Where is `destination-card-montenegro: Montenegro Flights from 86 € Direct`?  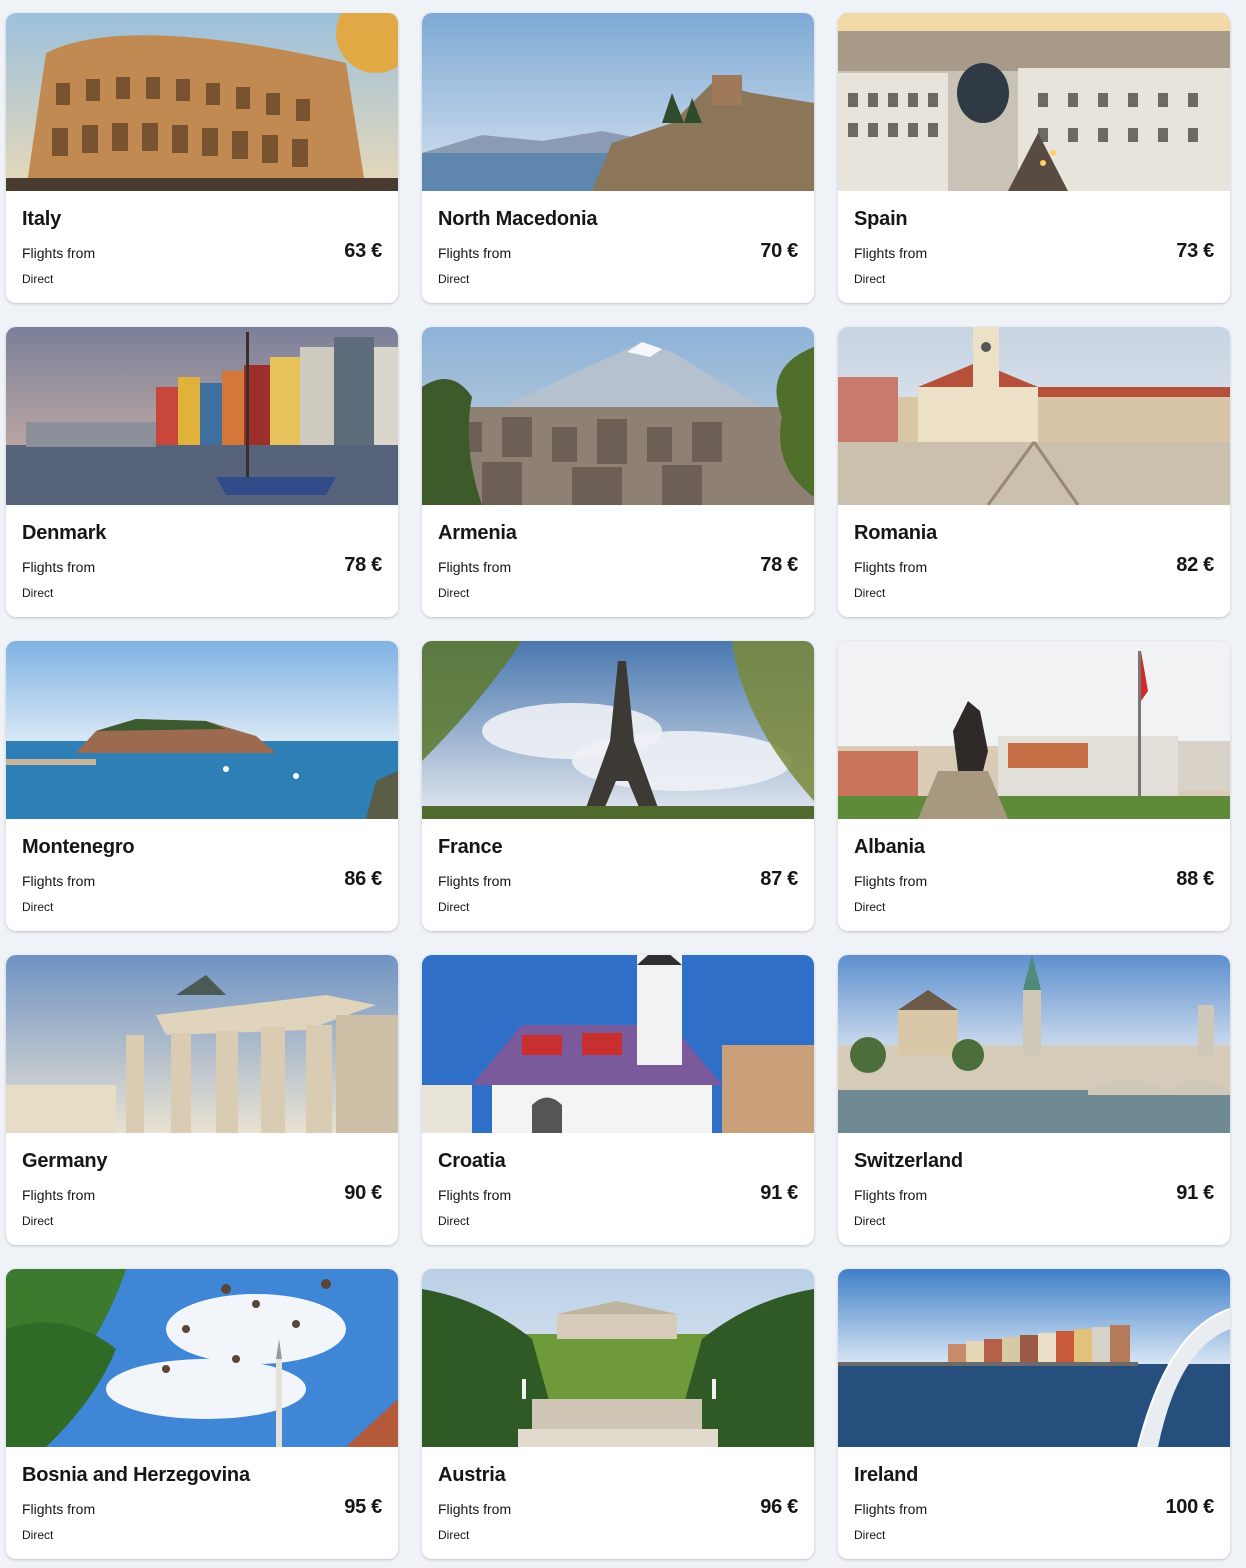
destination-card-montenegro: Montenegro Flights from 86 € Direct is located at coordinates (202, 786).